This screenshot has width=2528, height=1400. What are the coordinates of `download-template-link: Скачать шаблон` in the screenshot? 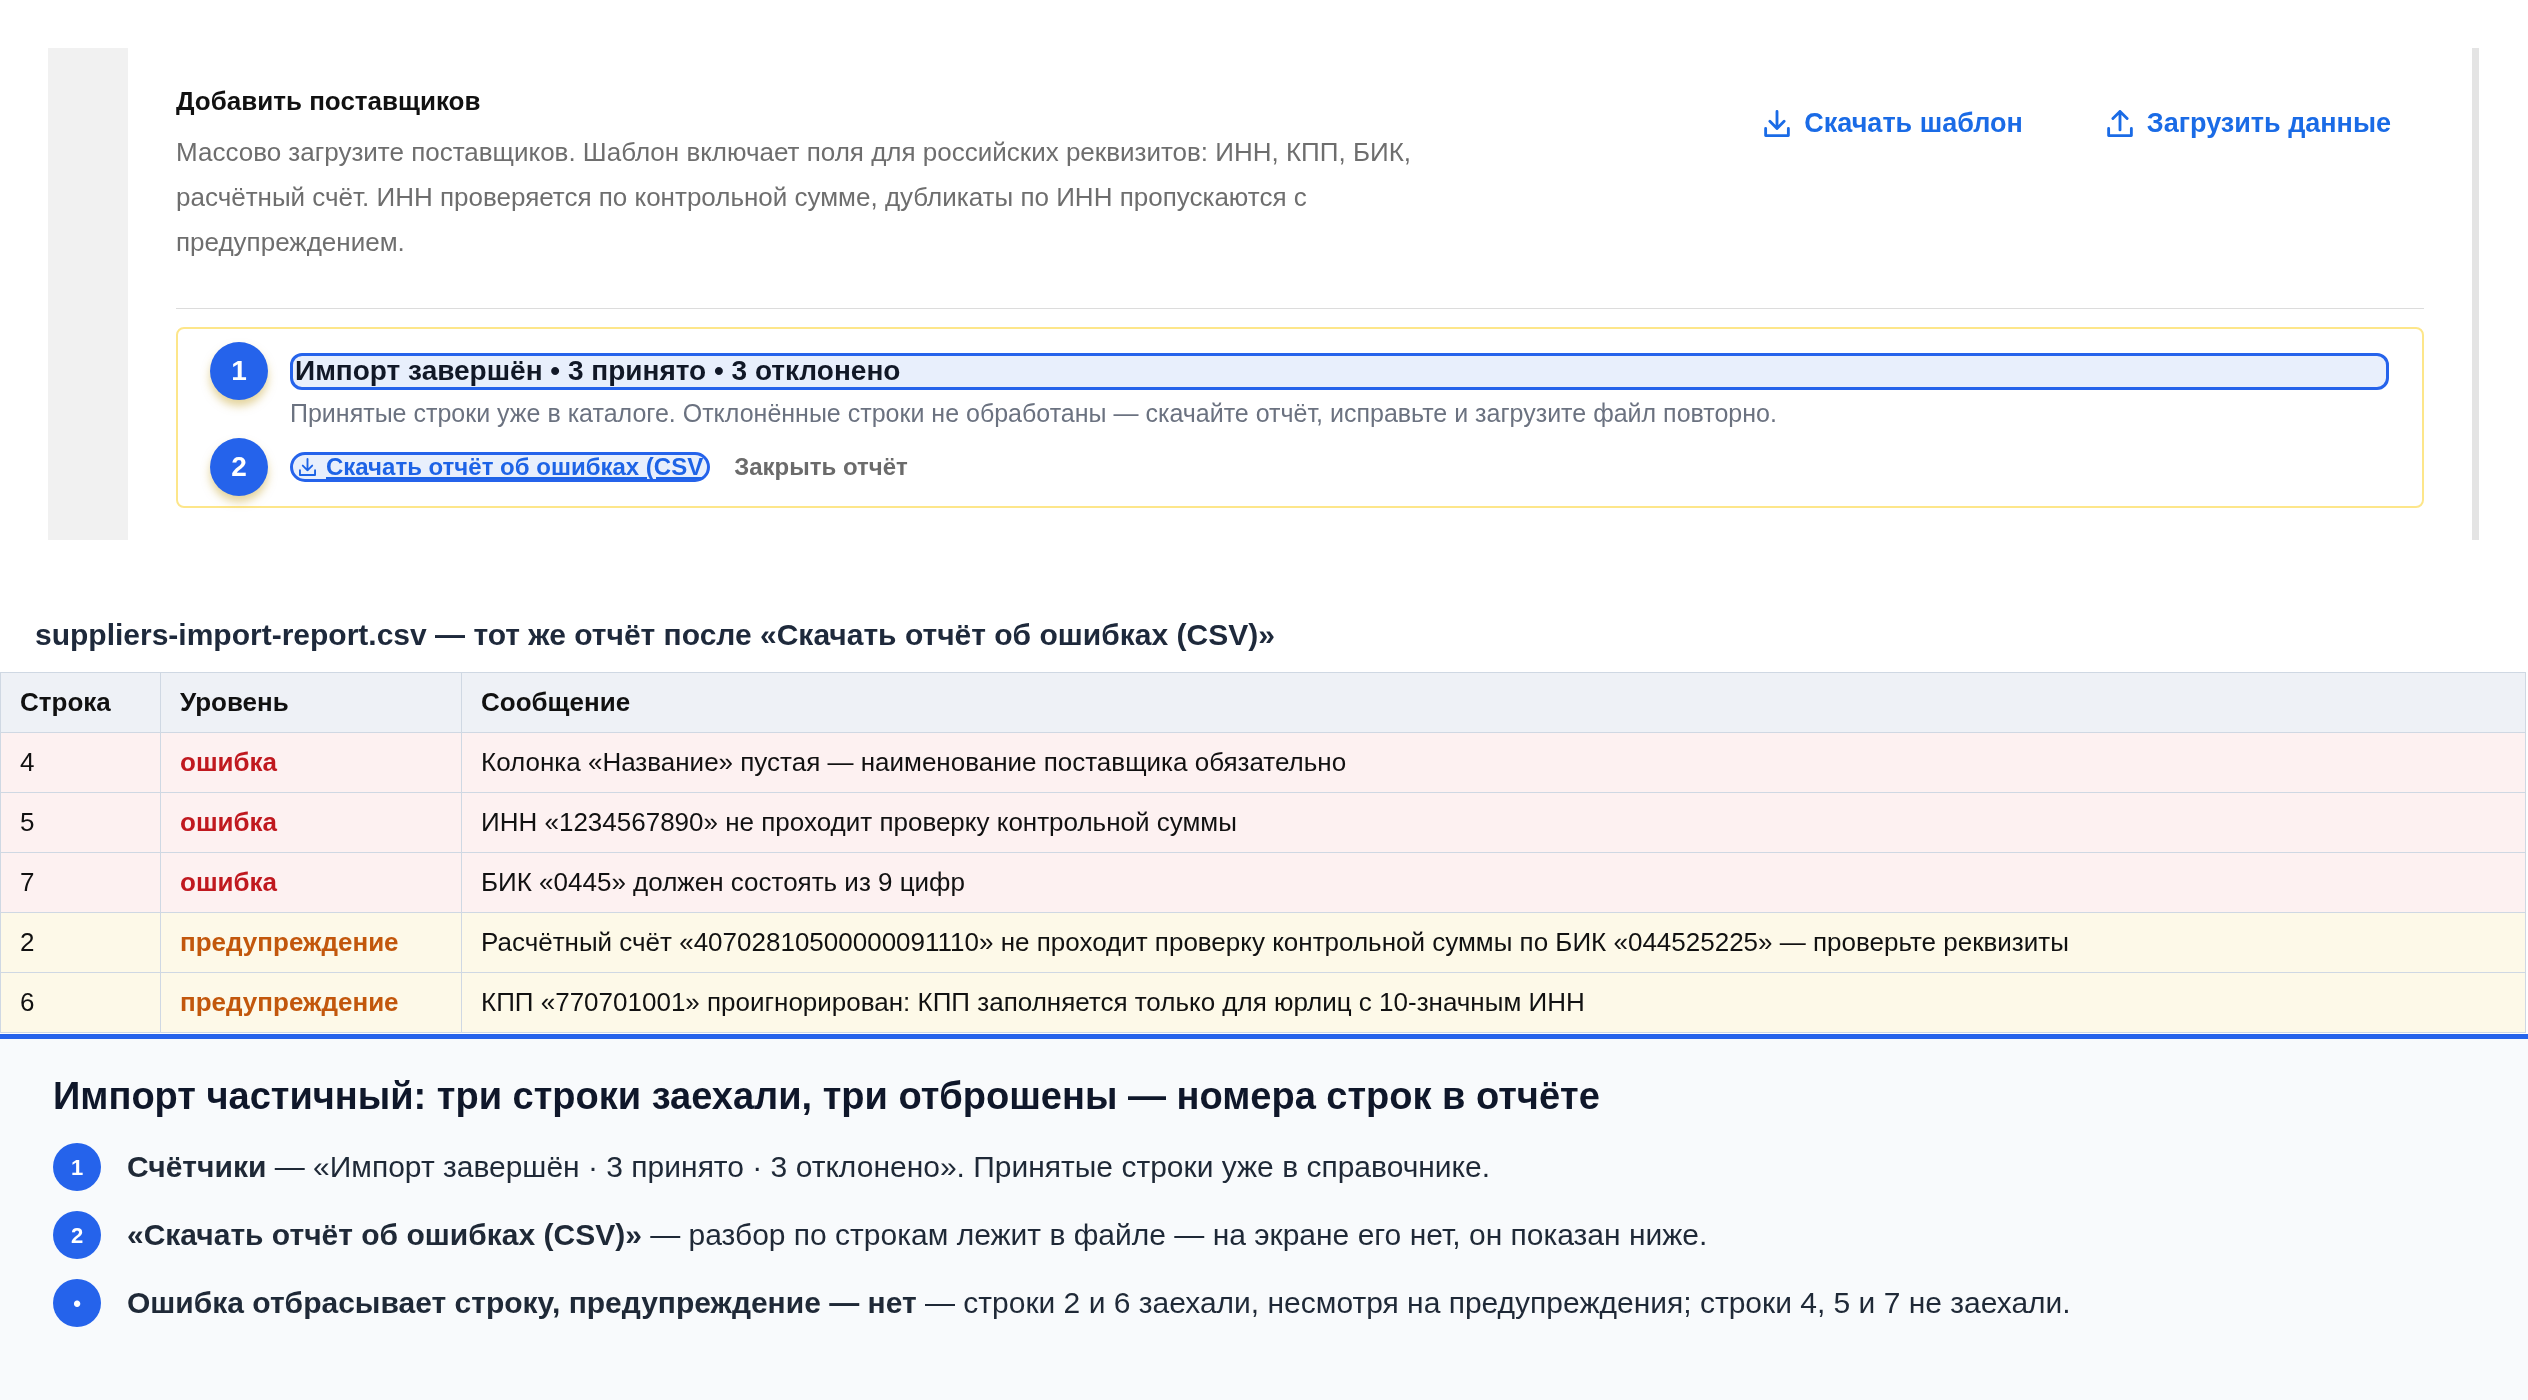 It's located at (1893, 123).